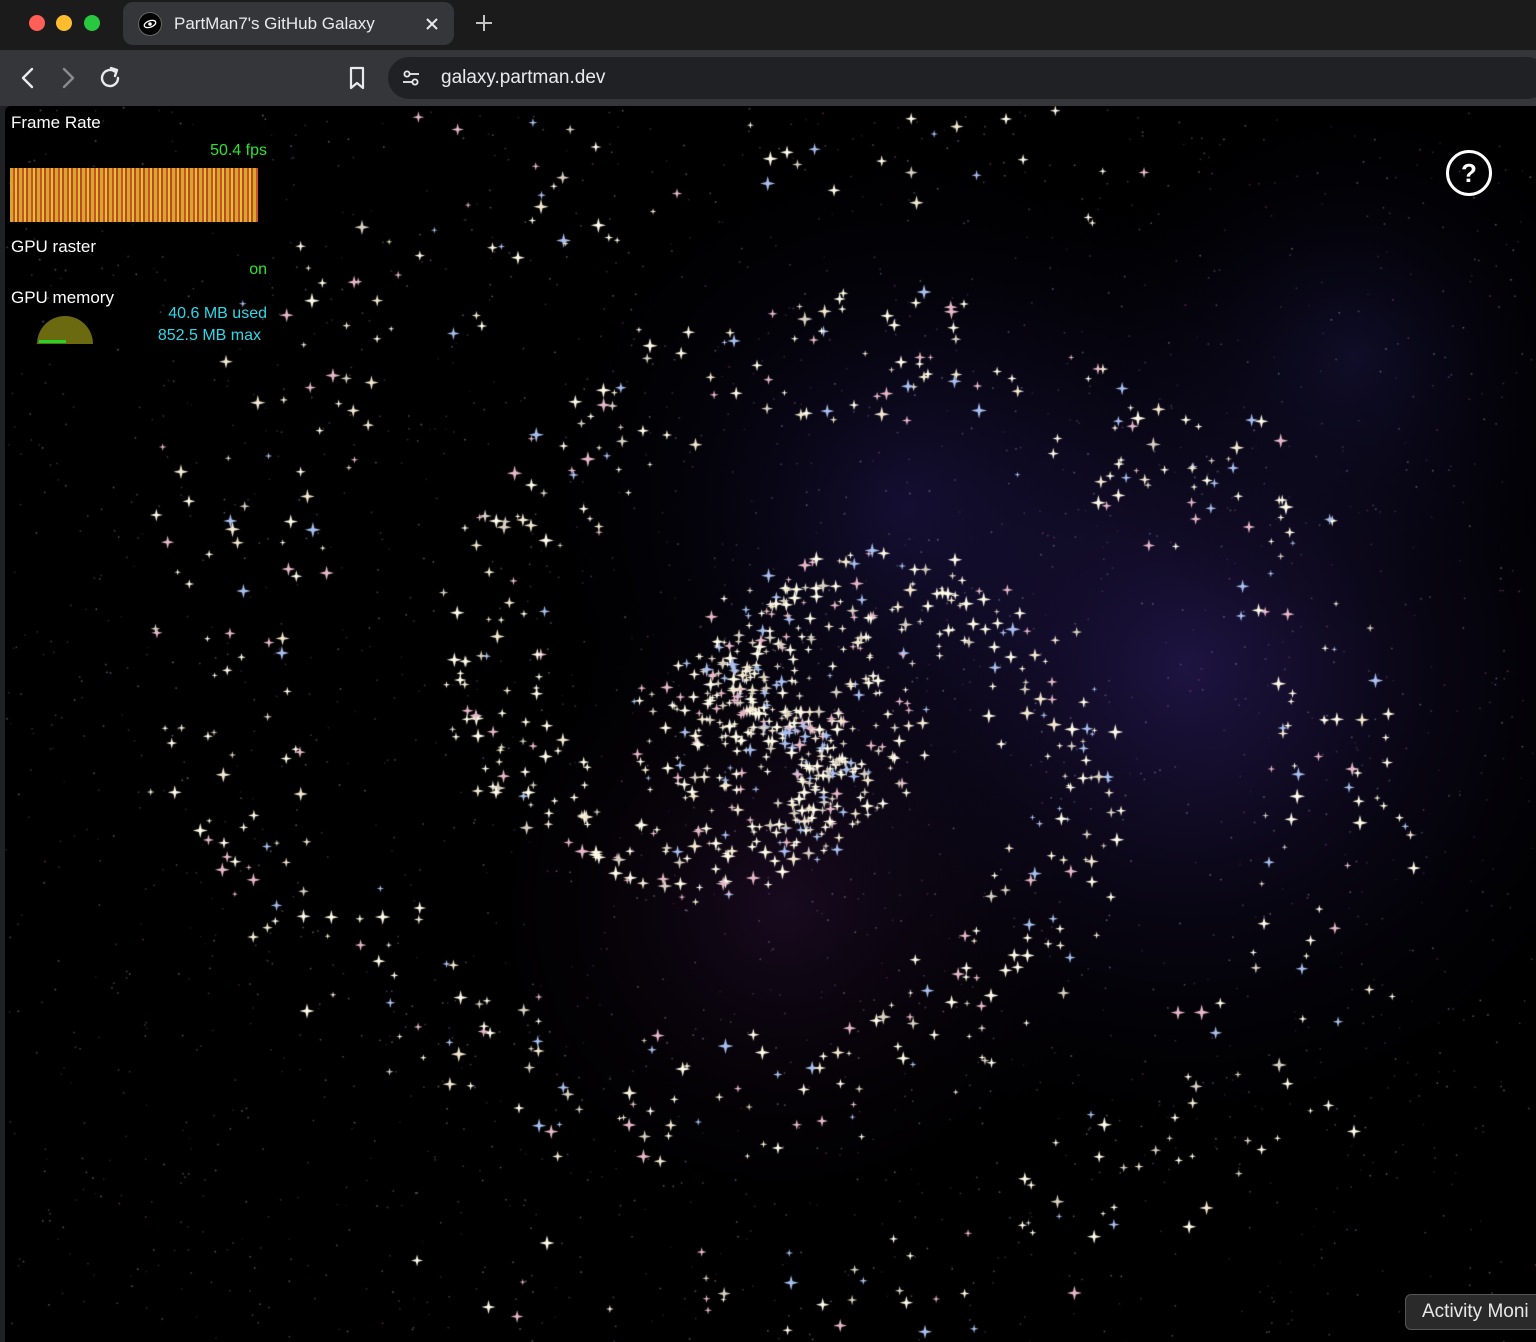  I want to click on activity-monitor-tooltip: Activity Moni, so click(1470, 1312).